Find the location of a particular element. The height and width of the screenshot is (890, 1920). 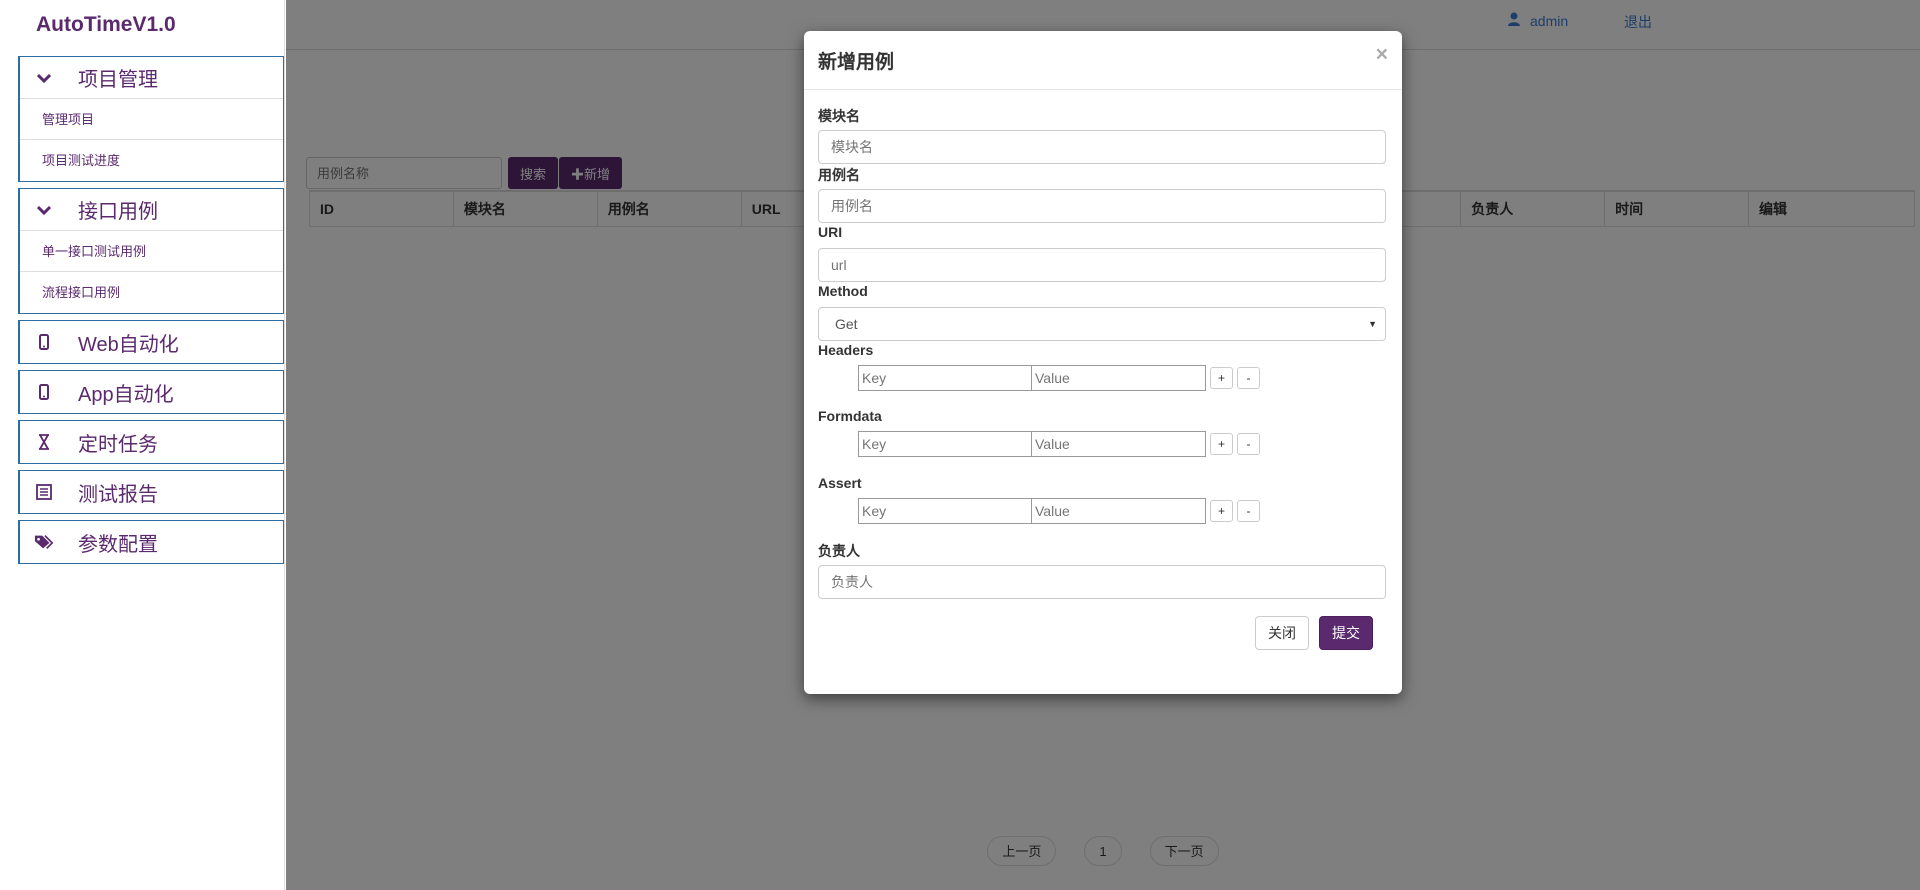

formdata-row: + - is located at coordinates (1059, 444).